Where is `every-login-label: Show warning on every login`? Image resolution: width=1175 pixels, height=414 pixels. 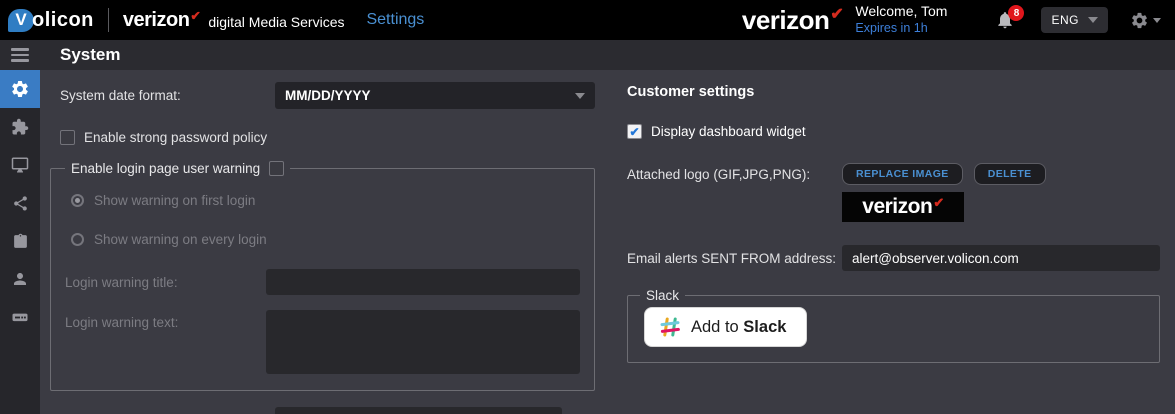 every-login-label: Show warning on every login is located at coordinates (180, 239).